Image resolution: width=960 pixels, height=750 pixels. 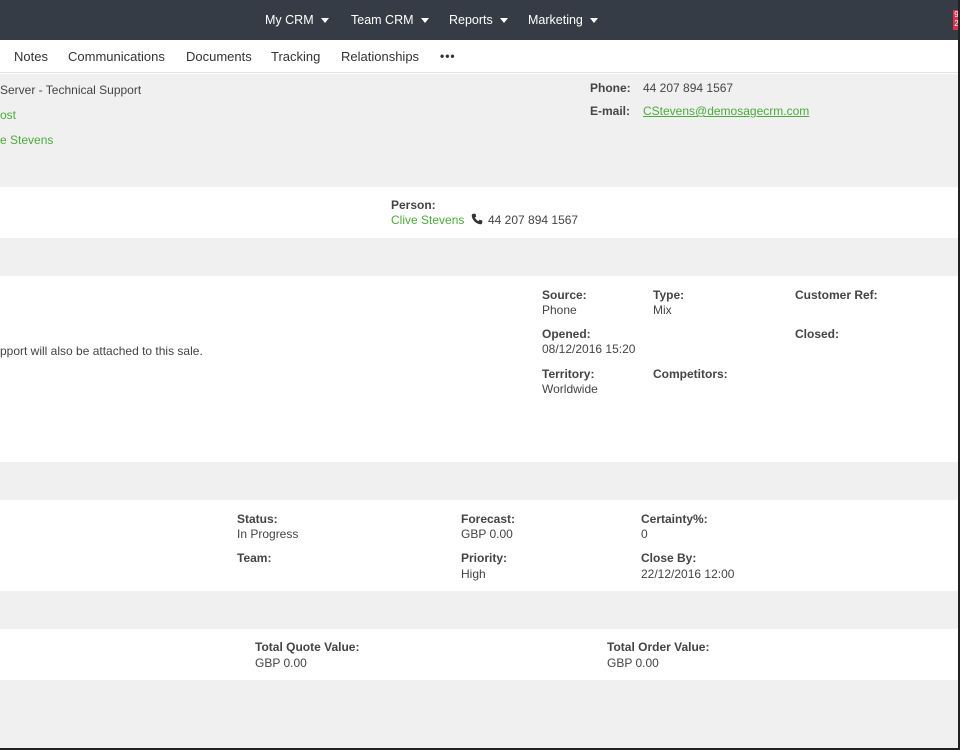 I want to click on tab-tracking: Tracking, so click(x=295, y=56).